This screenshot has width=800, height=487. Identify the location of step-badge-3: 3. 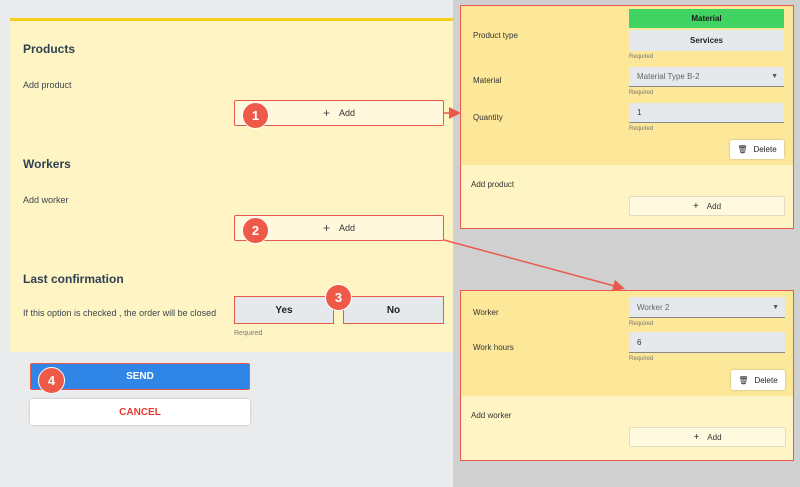
(338, 297).